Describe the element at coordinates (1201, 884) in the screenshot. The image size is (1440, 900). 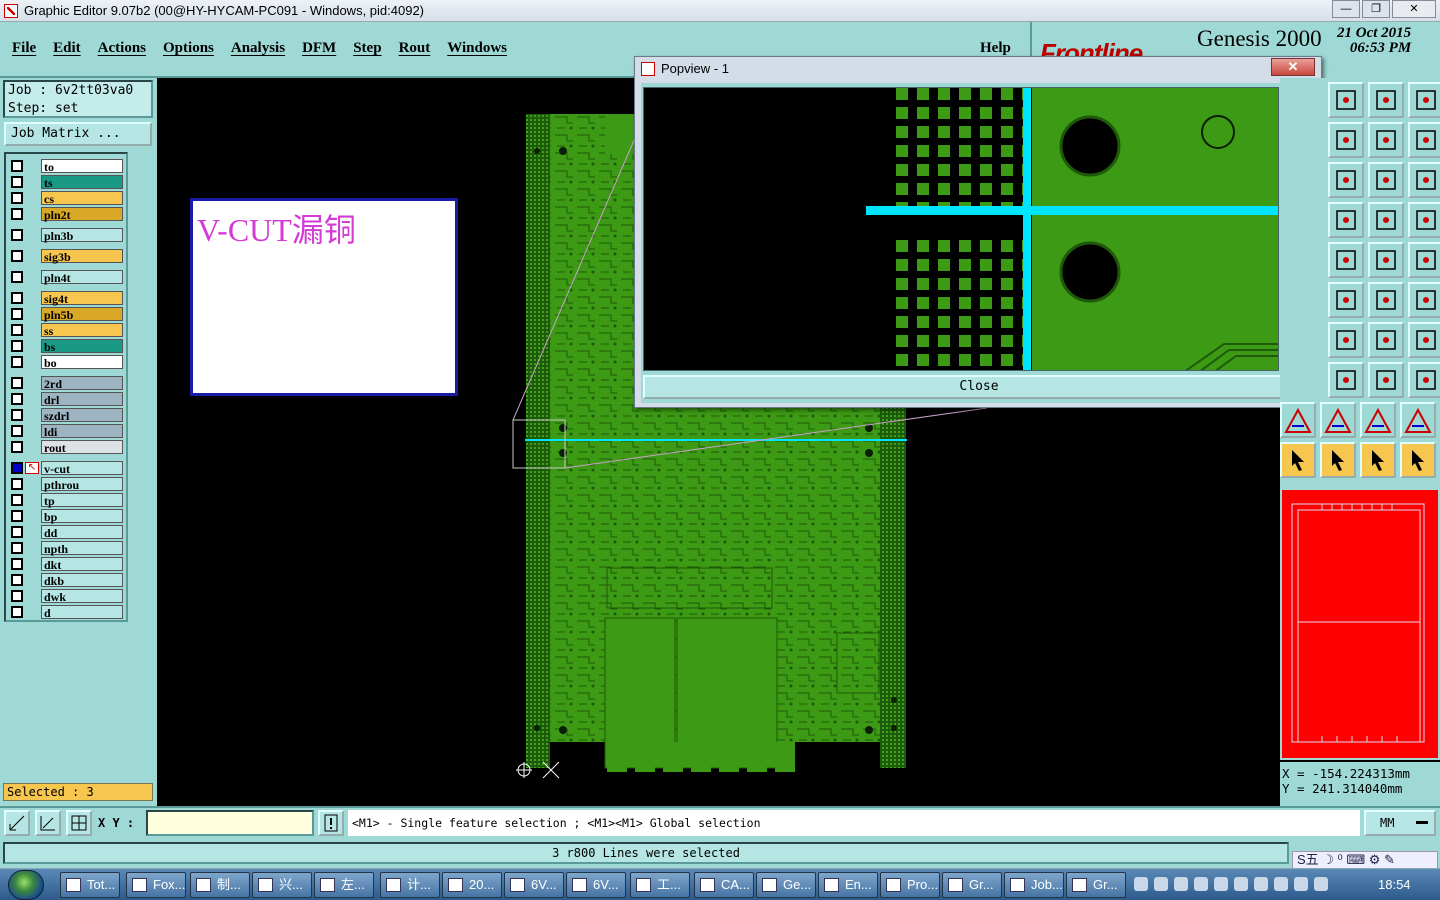
I see `app-icon` at that location.